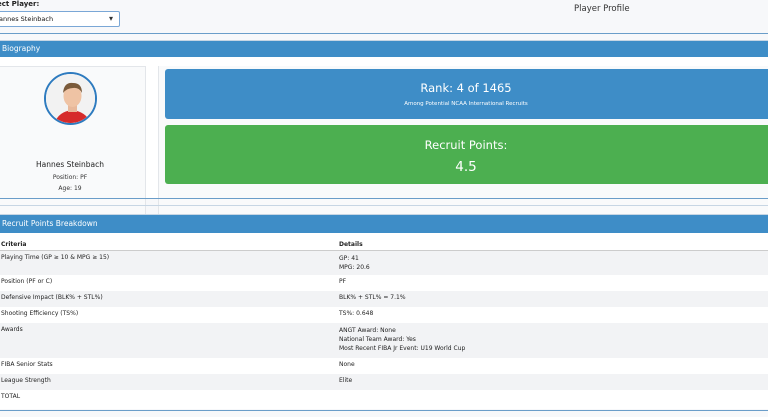  Describe the element at coordinates (553, 299) in the screenshot. I see `details-cell: BLK% + STL% = 7.1%` at that location.